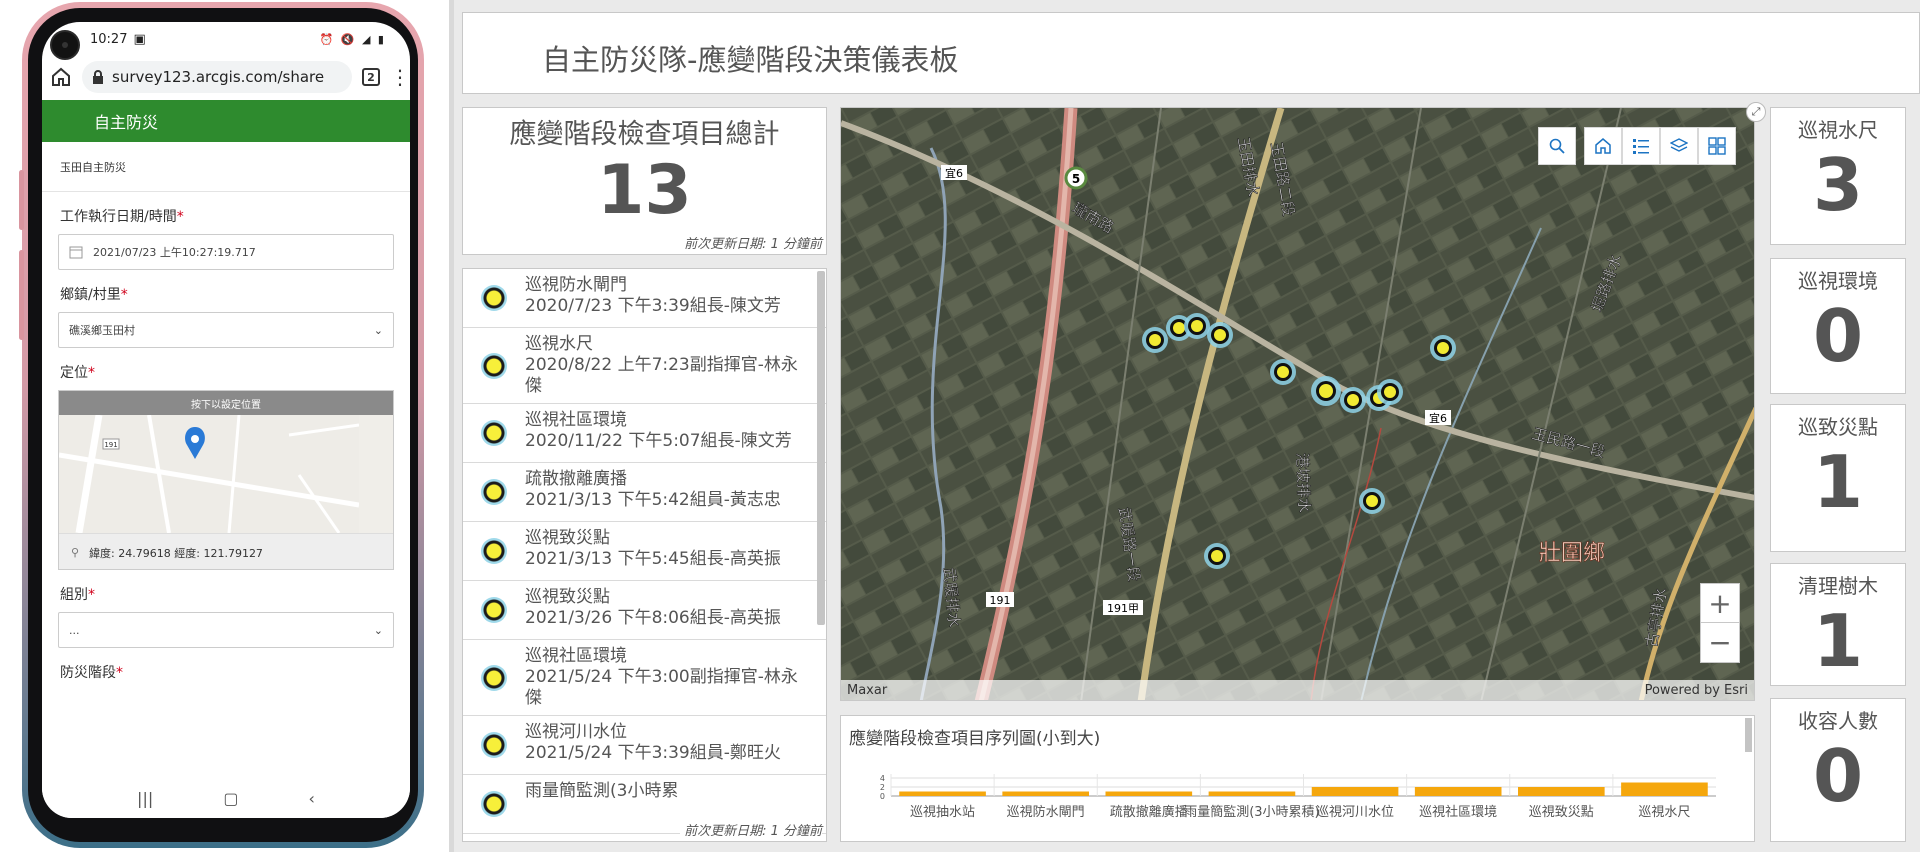  I want to click on list-item-title: 巡視防水閘門, so click(576, 285).